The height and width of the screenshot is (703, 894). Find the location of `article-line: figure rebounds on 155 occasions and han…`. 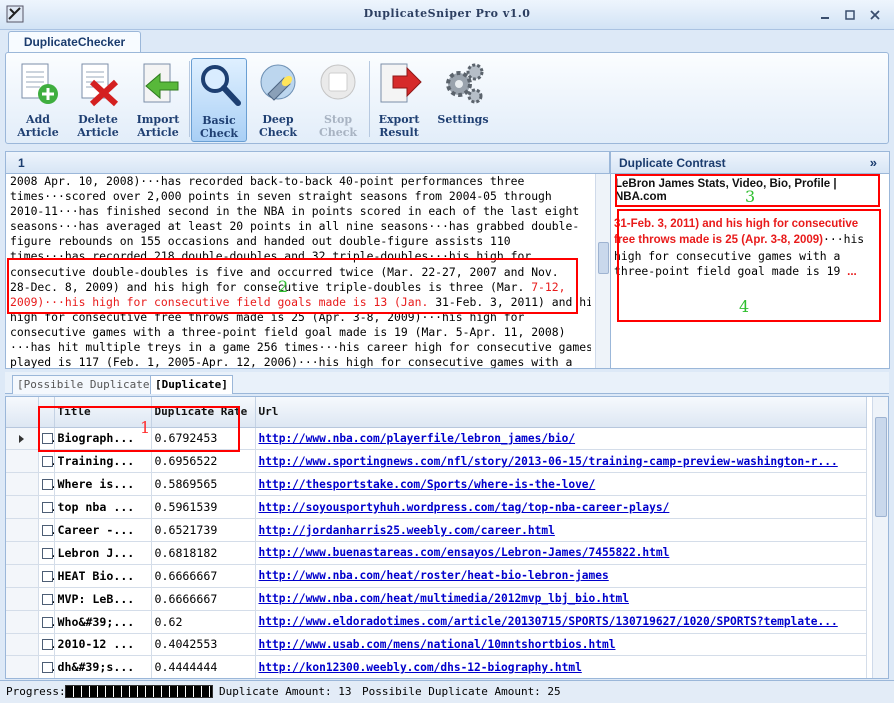

article-line: figure rebounds on 155 occasions and han… is located at coordinates (260, 241).